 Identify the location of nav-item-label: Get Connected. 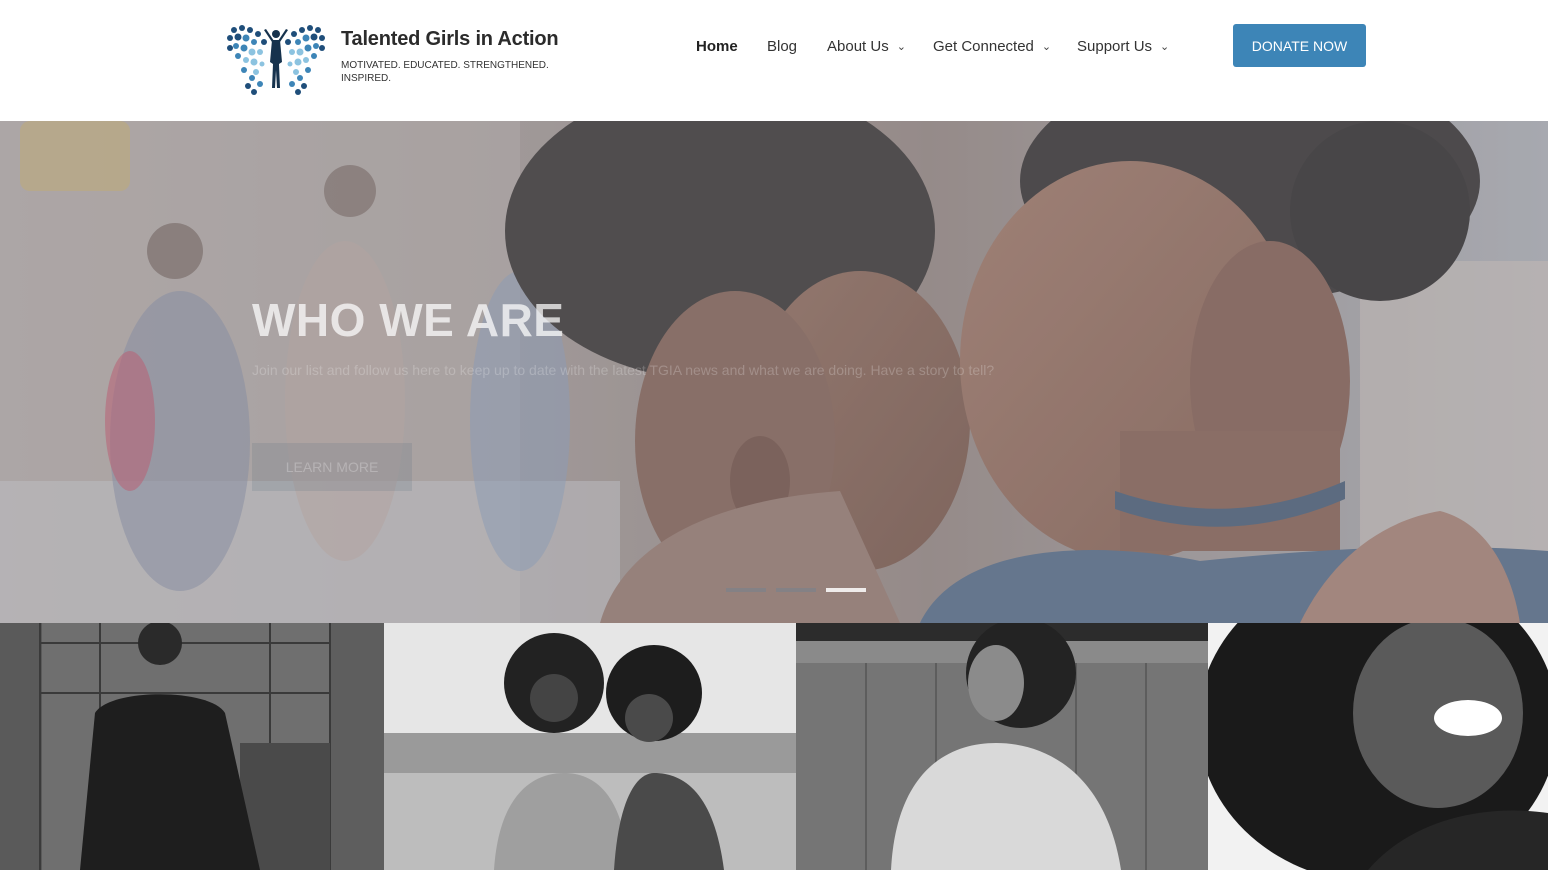
(983, 46).